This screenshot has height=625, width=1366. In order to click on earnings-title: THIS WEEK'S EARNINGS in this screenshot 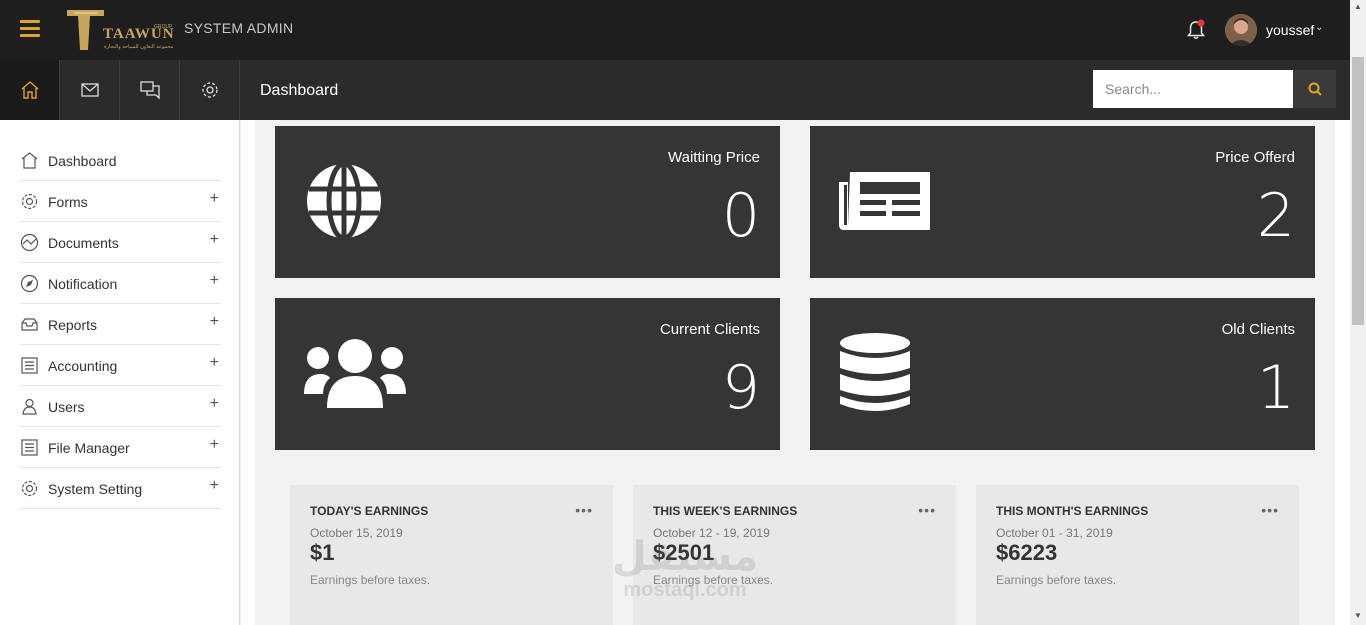, I will do `click(725, 511)`.